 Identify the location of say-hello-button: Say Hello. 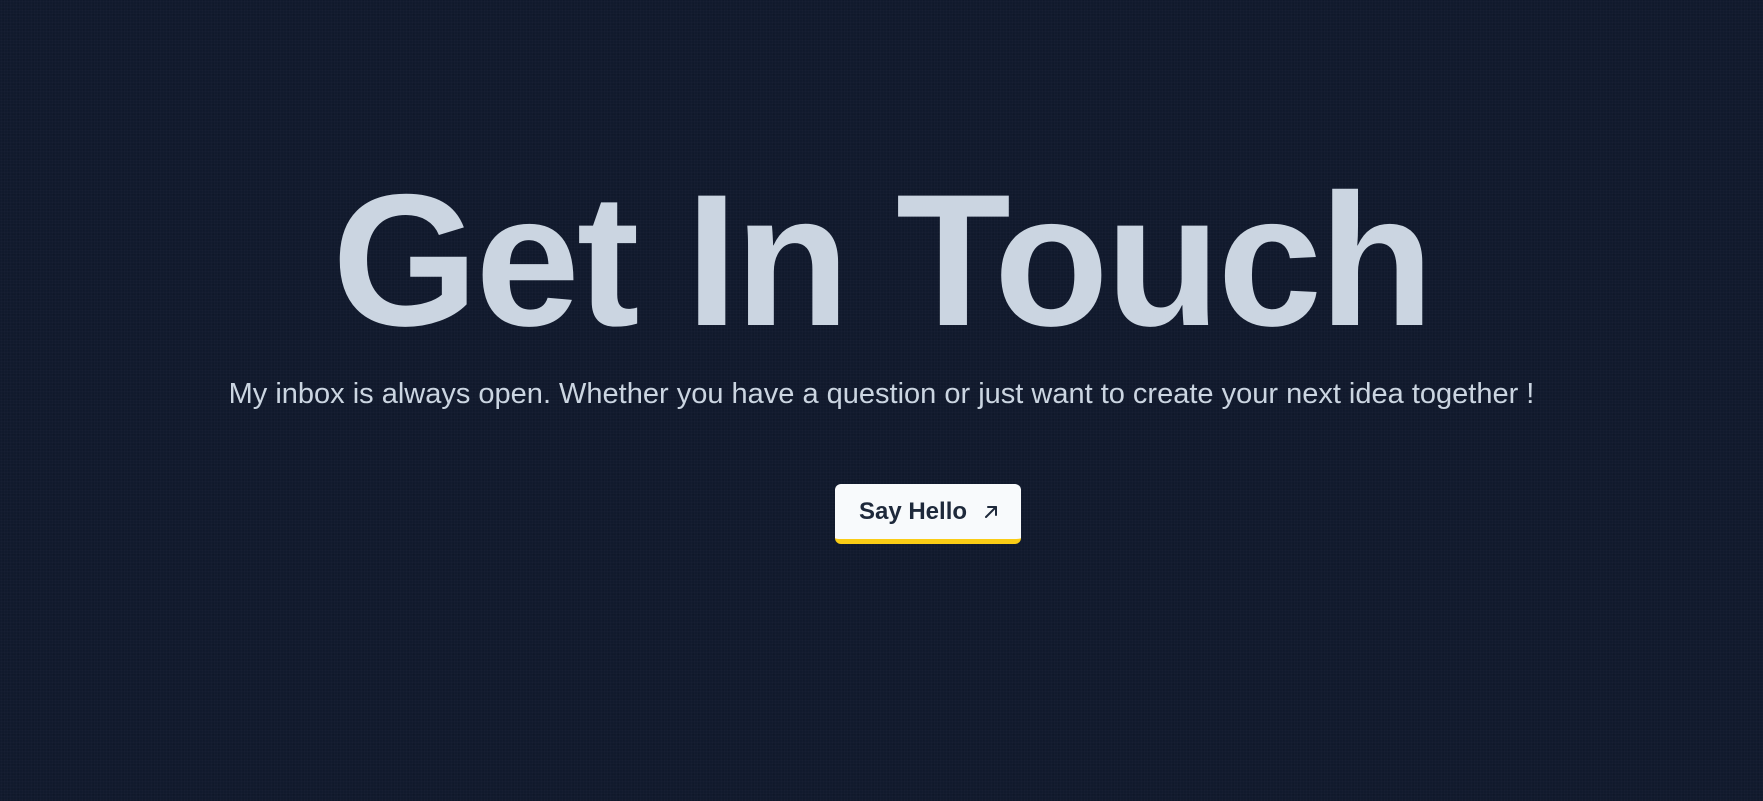
(928, 514).